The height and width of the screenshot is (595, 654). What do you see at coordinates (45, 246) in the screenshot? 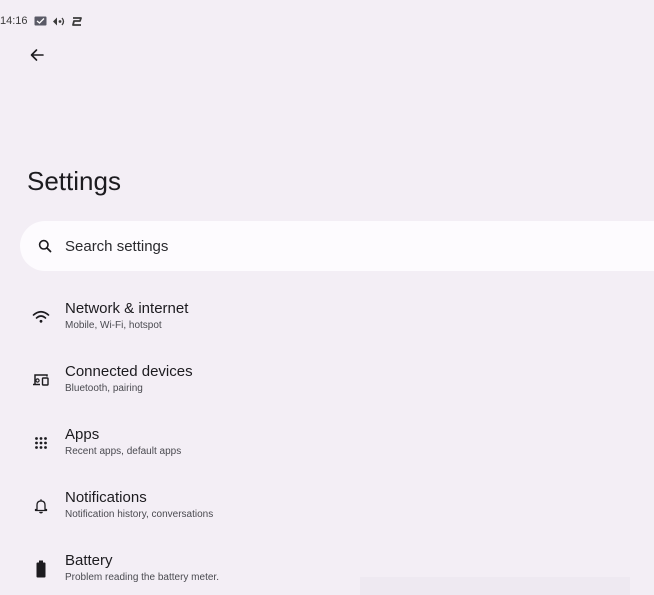
I see `search-icon` at bounding box center [45, 246].